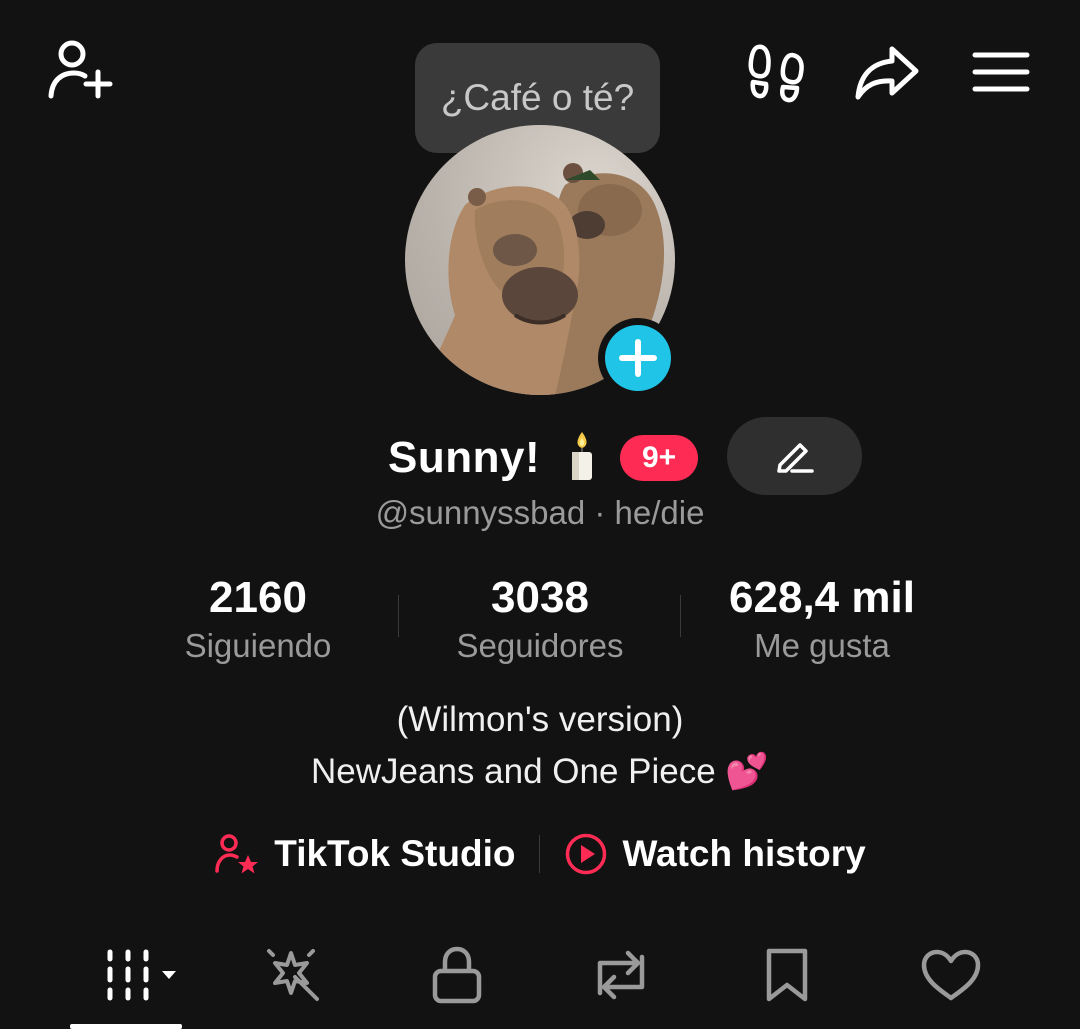 The width and height of the screenshot is (1080, 1029). I want to click on pencil-icon, so click(795, 458).